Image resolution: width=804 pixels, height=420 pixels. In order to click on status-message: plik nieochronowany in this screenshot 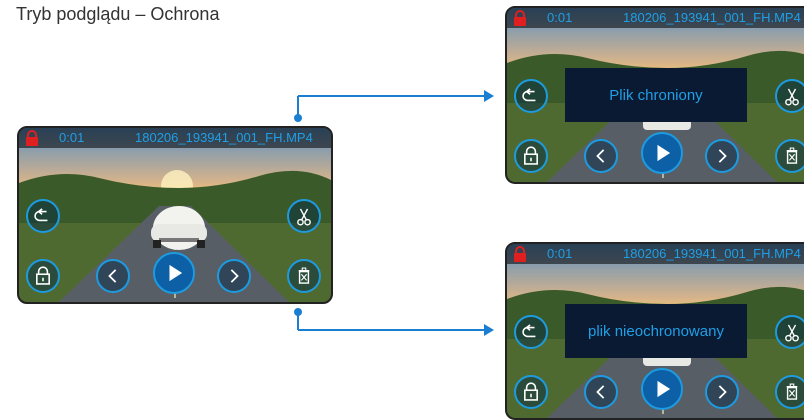, I will do `click(656, 331)`.